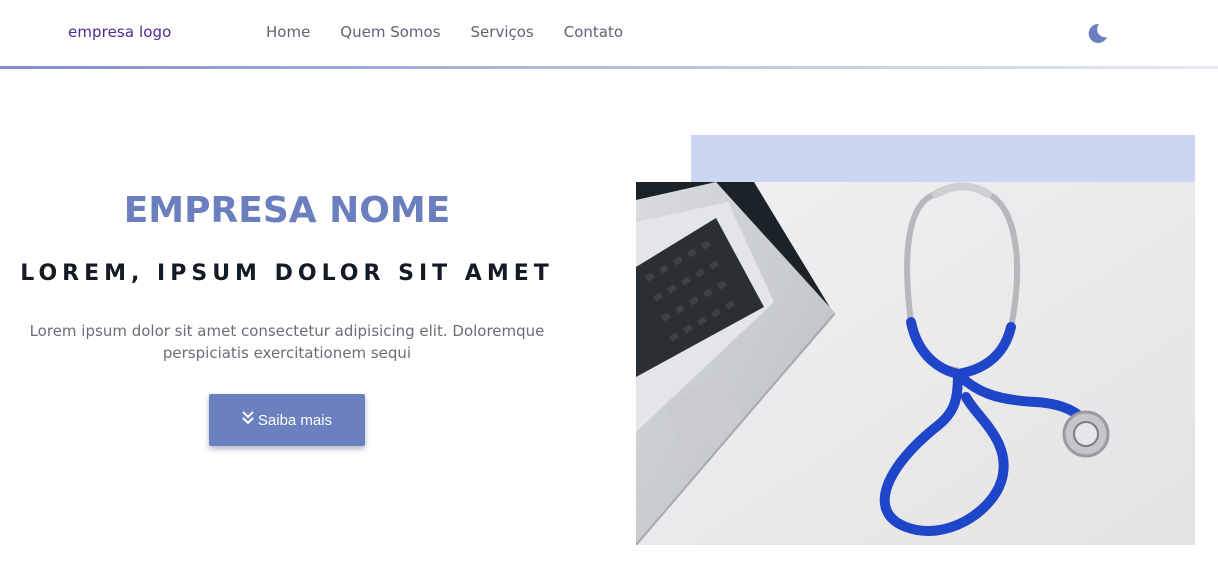  What do you see at coordinates (390, 32) in the screenshot?
I see `nav-link-quem-somos: Quem Somos` at bounding box center [390, 32].